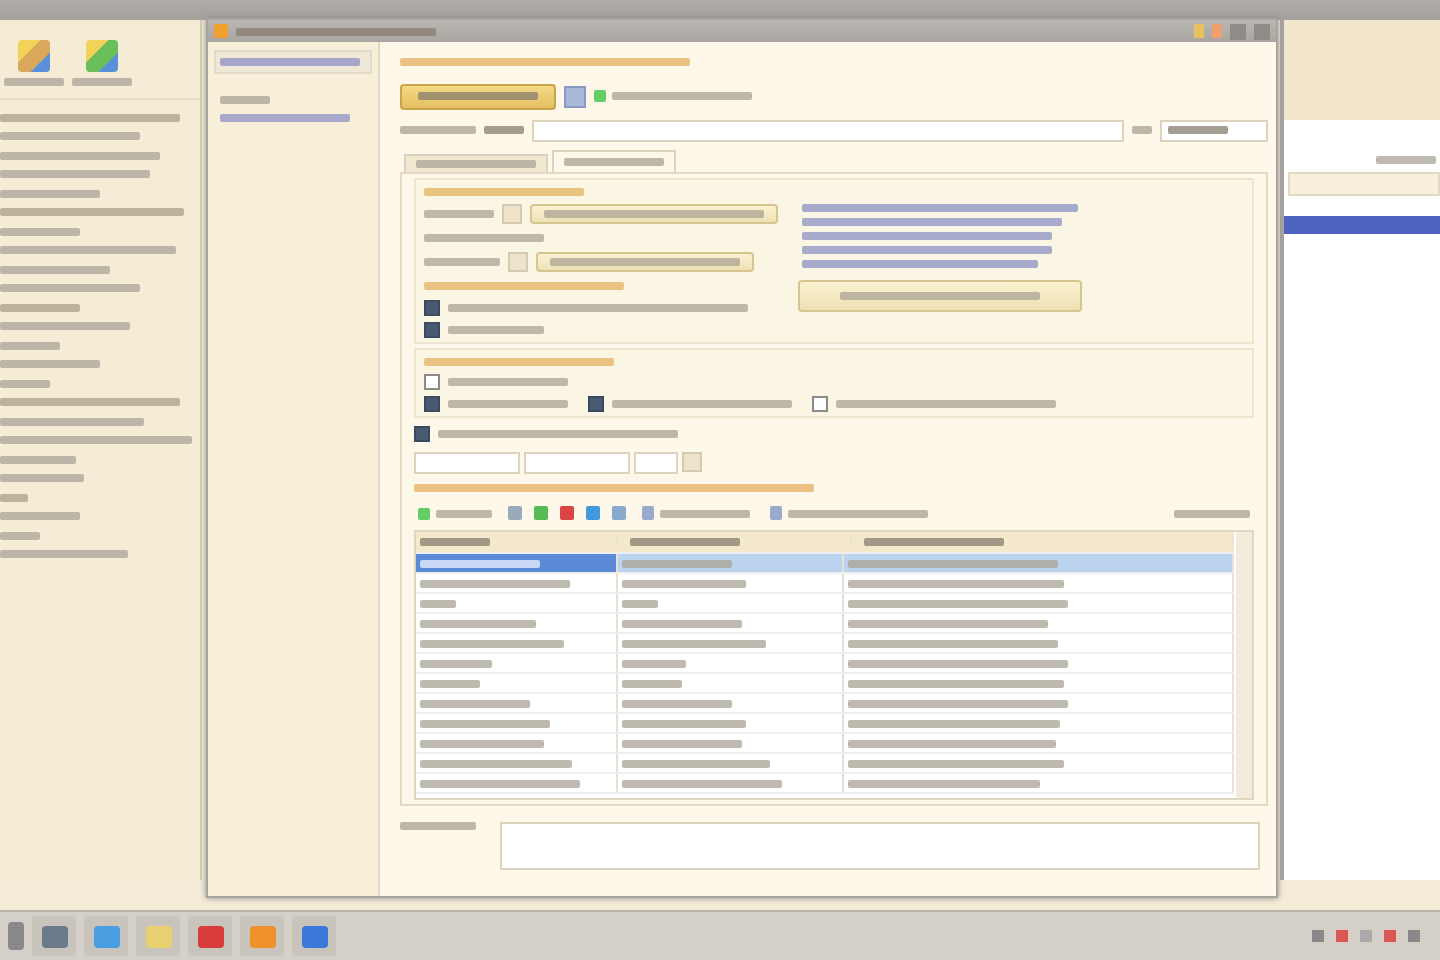 The width and height of the screenshot is (1440, 960). What do you see at coordinates (1362, 225) in the screenshot?
I see `selected-row` at bounding box center [1362, 225].